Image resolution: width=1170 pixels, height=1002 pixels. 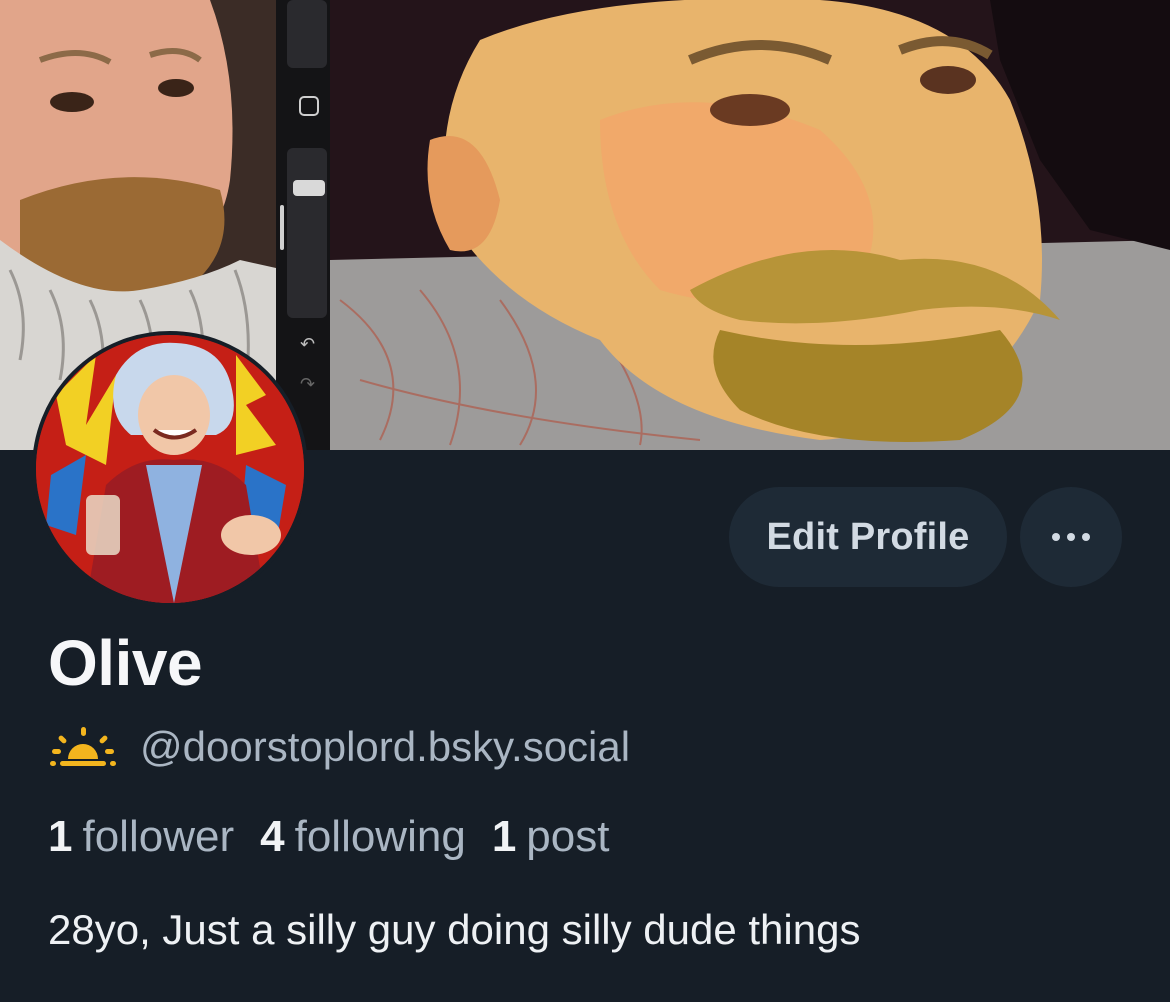 I want to click on profile-stats: 1 follower 4 following 1 post, so click(x=341, y=837).